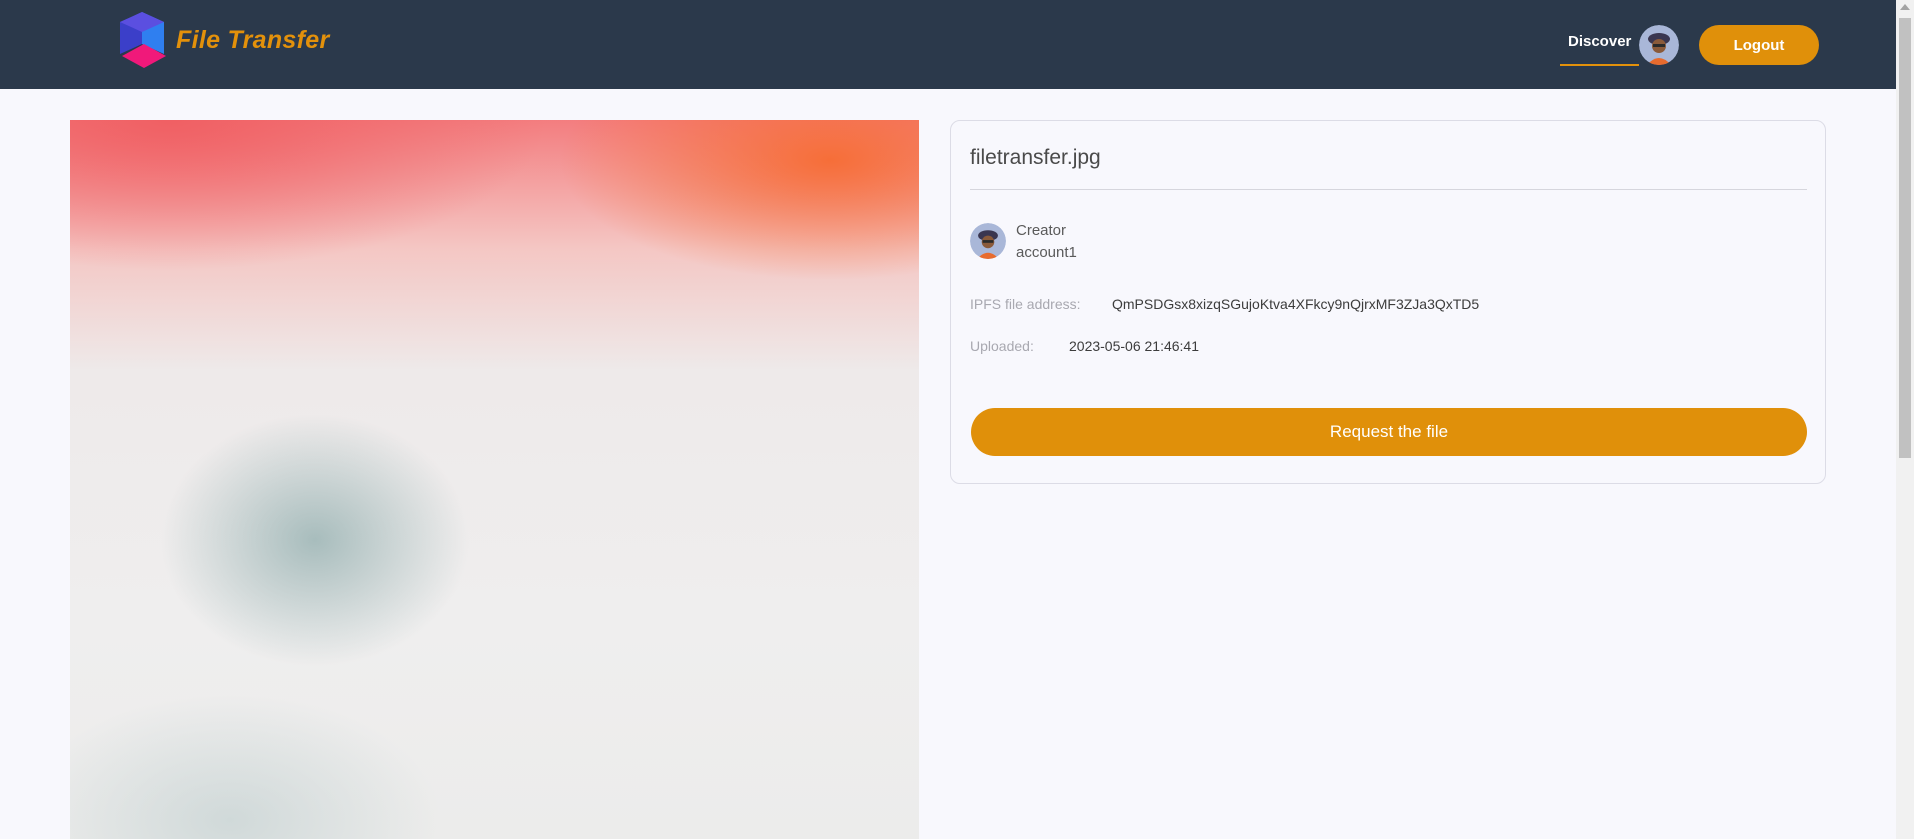 The image size is (1914, 839). Describe the element at coordinates (1759, 45) in the screenshot. I see `logout-button: Logout` at that location.